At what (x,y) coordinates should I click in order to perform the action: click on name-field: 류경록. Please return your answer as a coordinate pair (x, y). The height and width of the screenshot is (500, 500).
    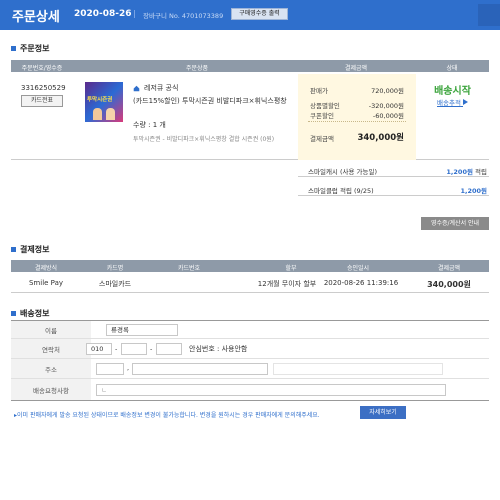
    Looking at the image, I should click on (142, 330).